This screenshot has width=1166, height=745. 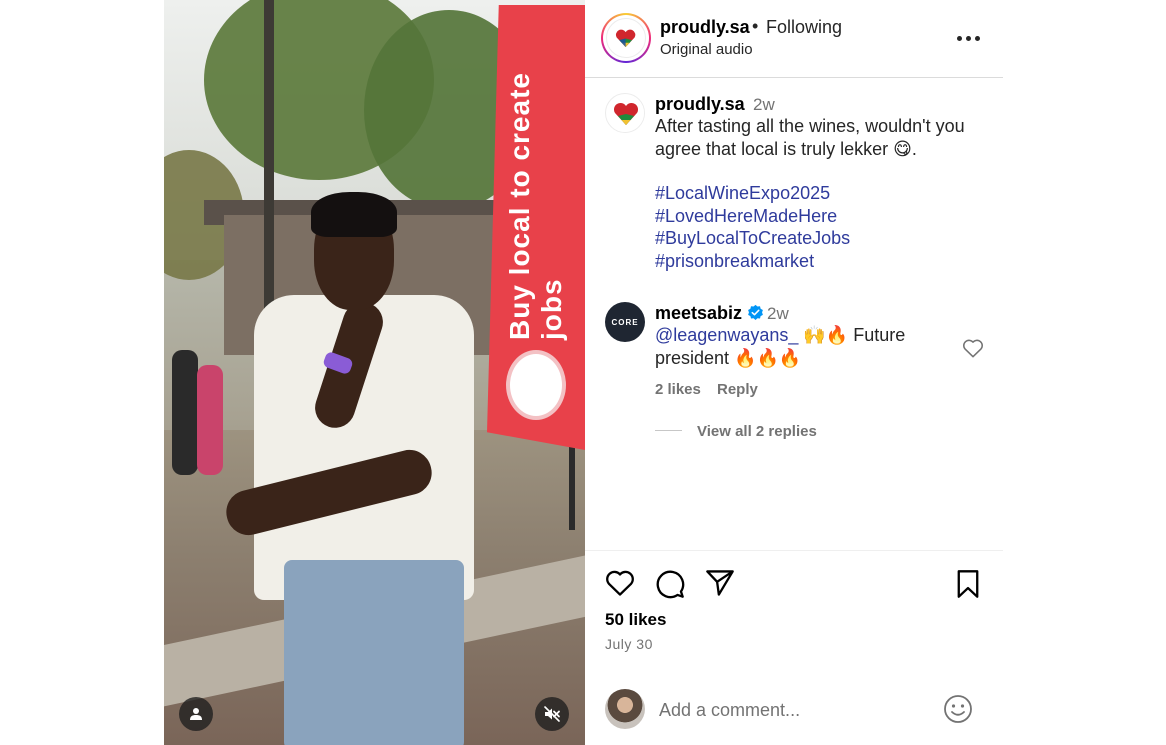 I want to click on audio-link: Original audio, so click(x=706, y=49).